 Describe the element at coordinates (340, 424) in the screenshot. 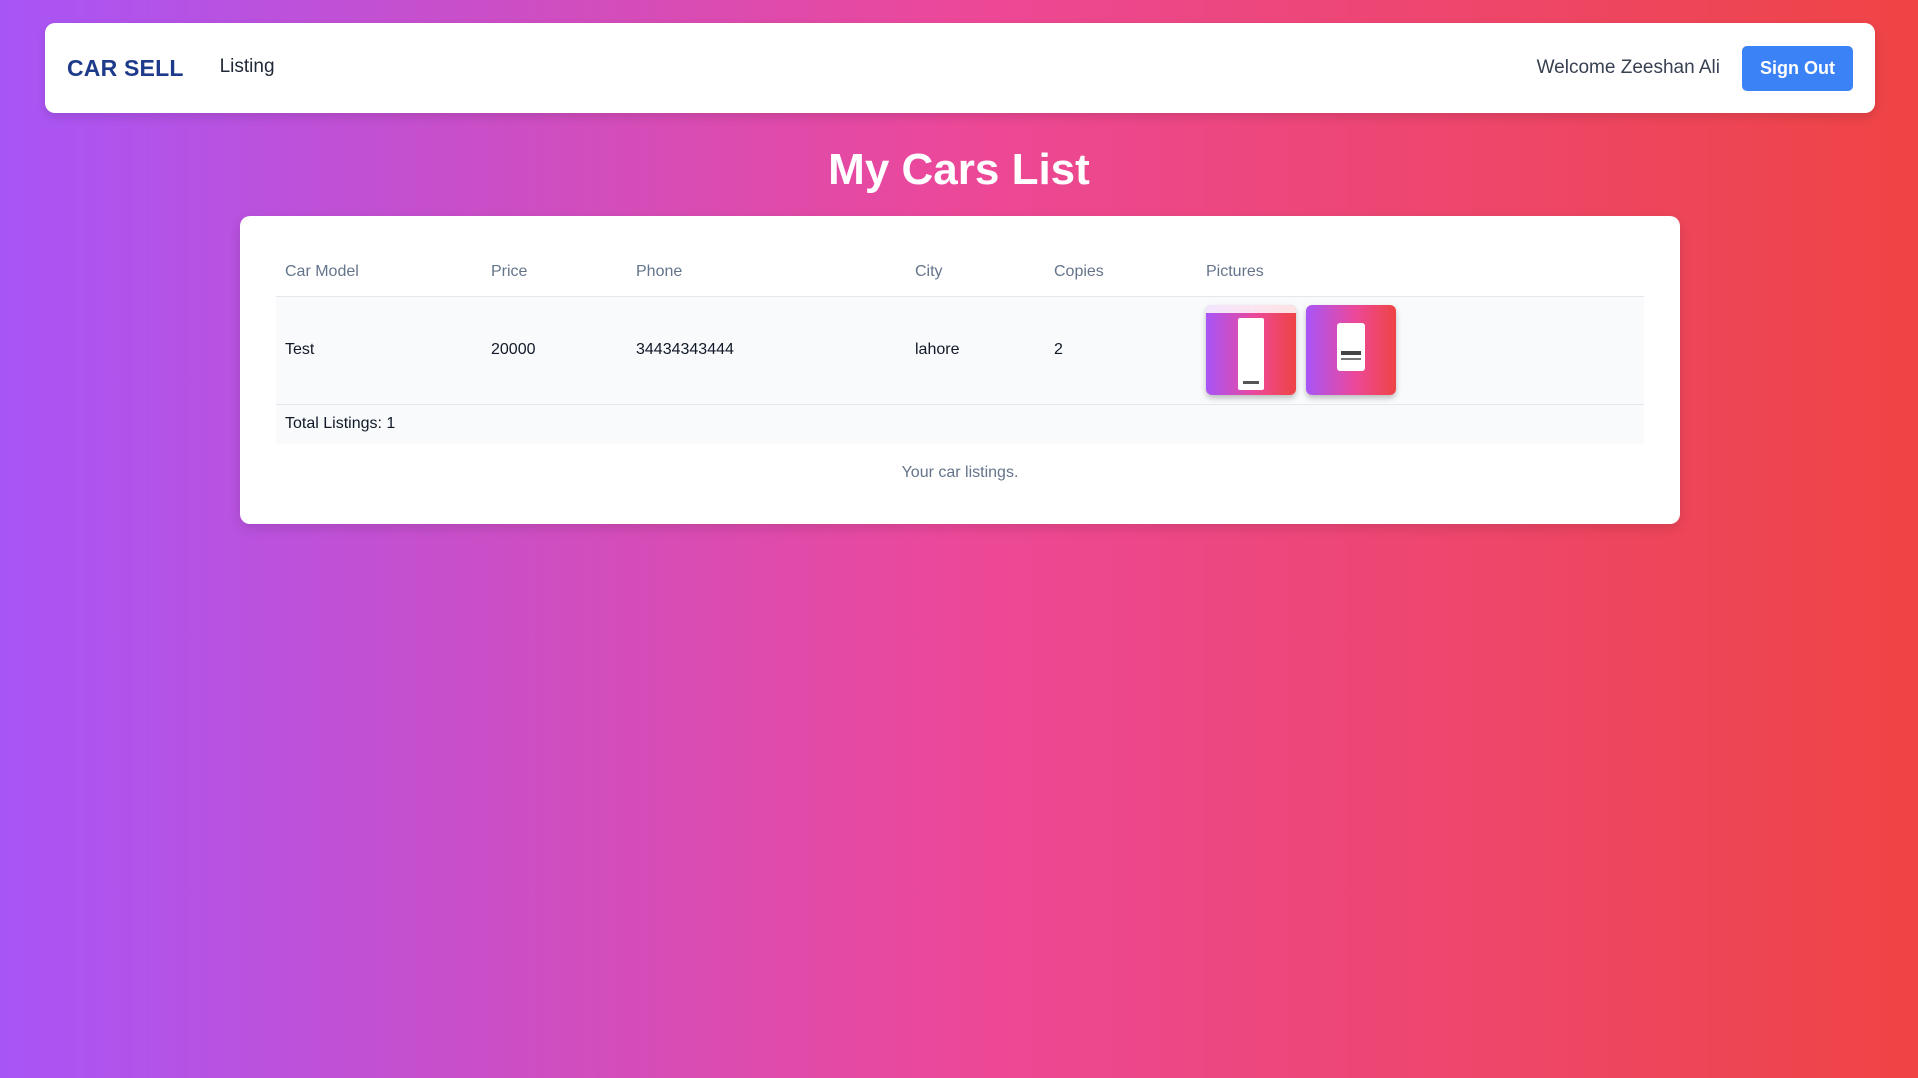

I see `total-listings: Total Listings: 1` at that location.